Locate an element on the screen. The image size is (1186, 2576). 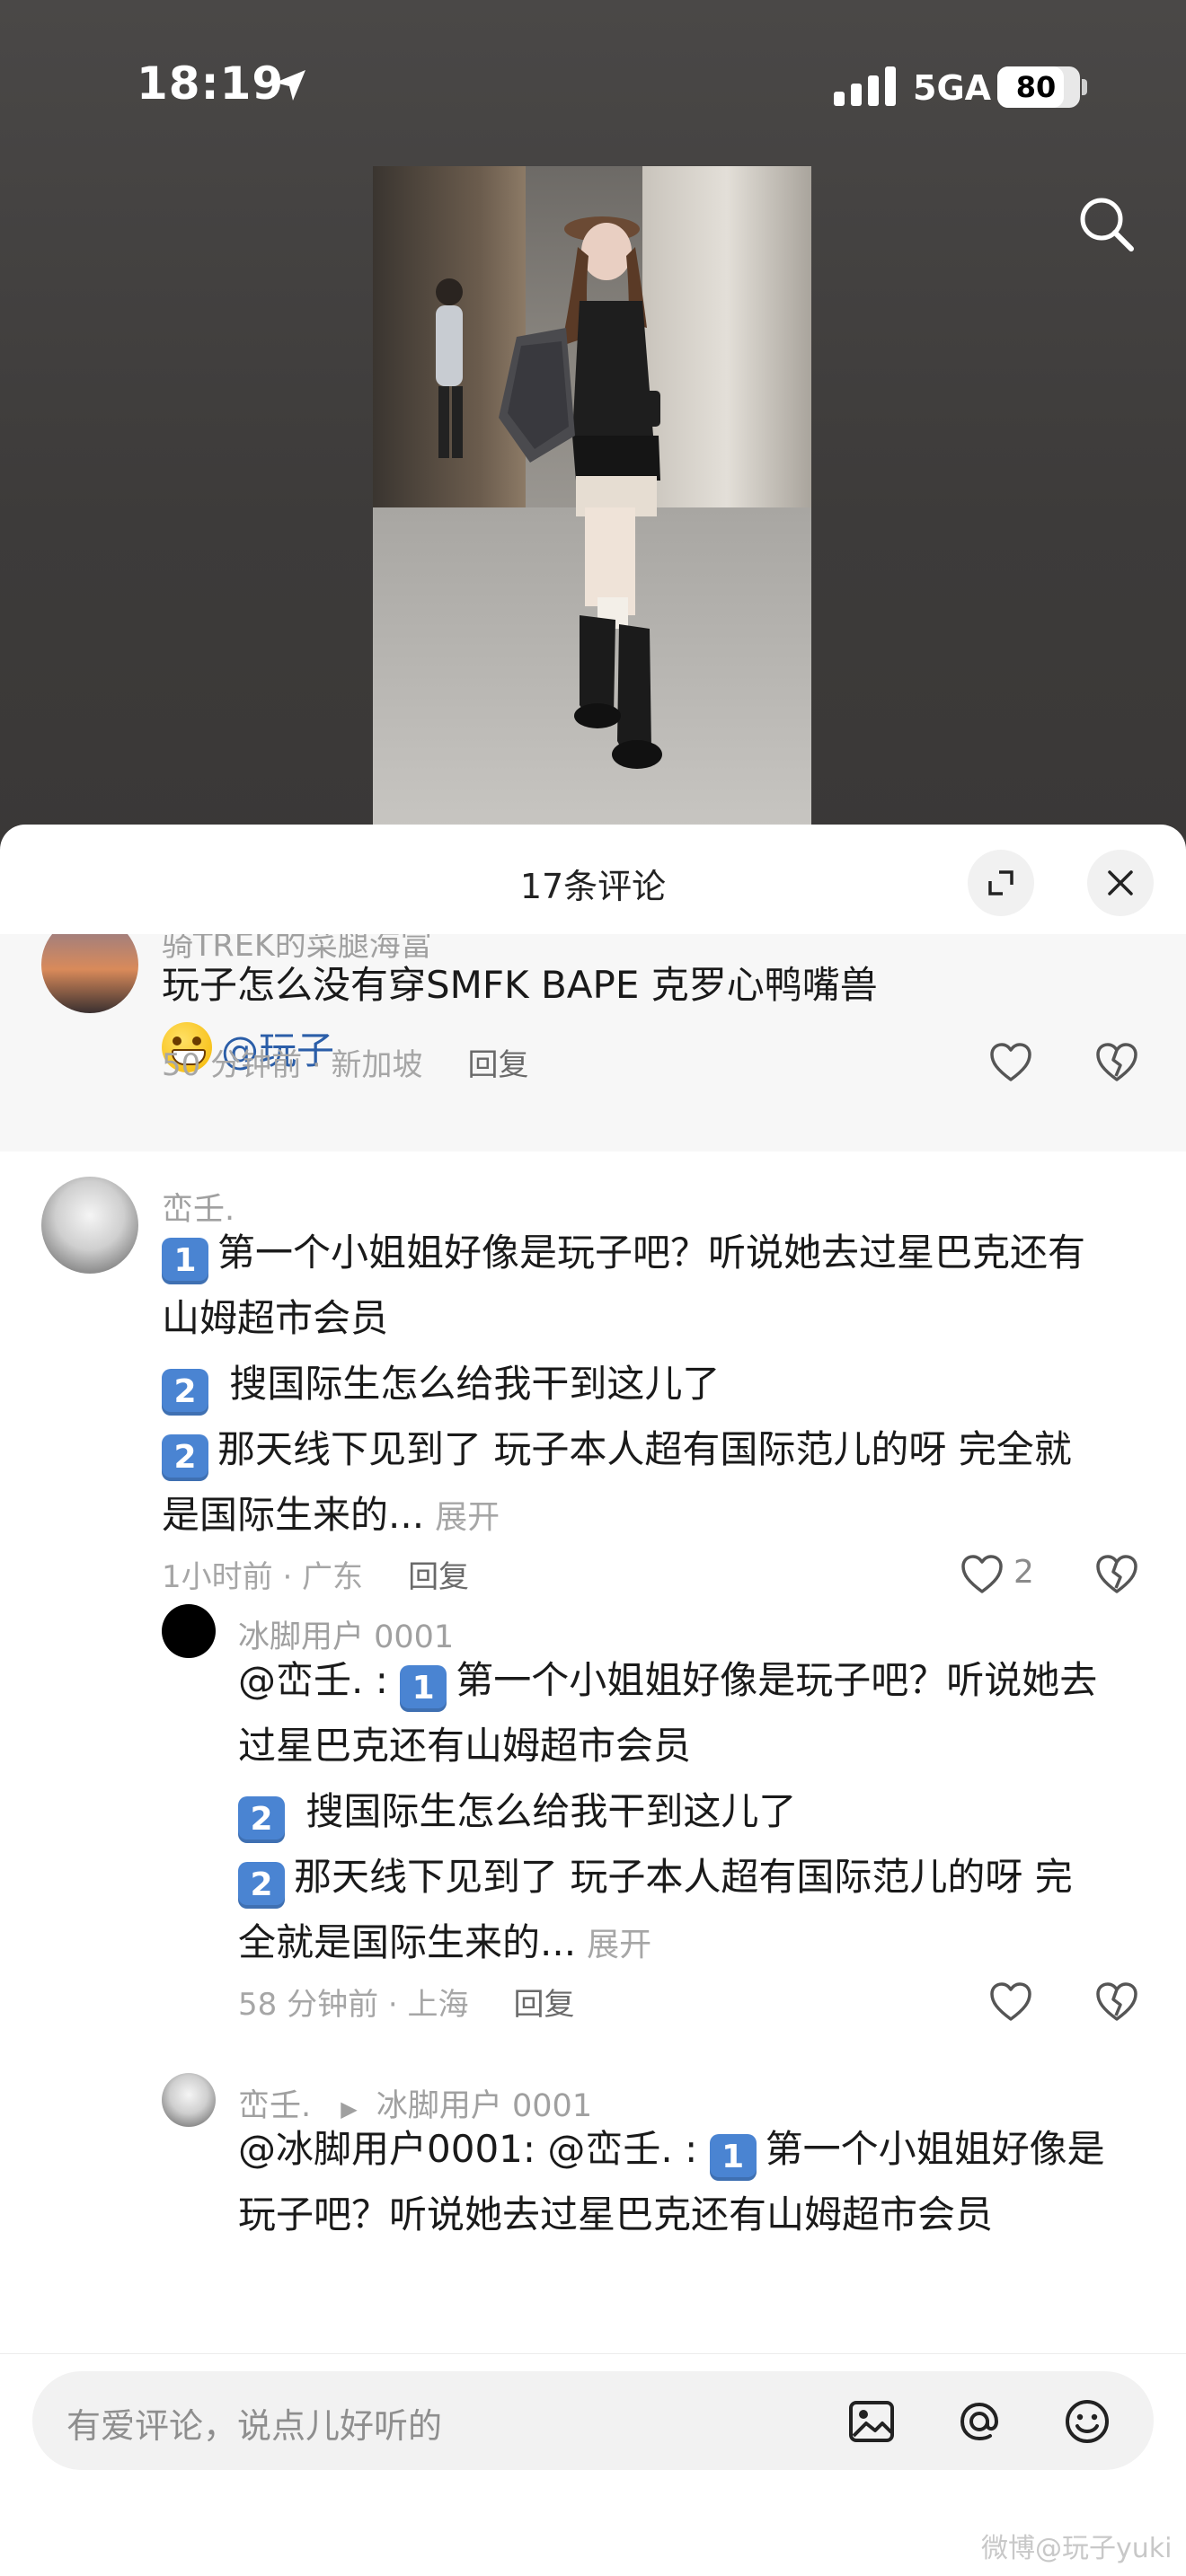
comment-meta: 58 分钟前 · 上海 回复 is located at coordinates (406, 2002).